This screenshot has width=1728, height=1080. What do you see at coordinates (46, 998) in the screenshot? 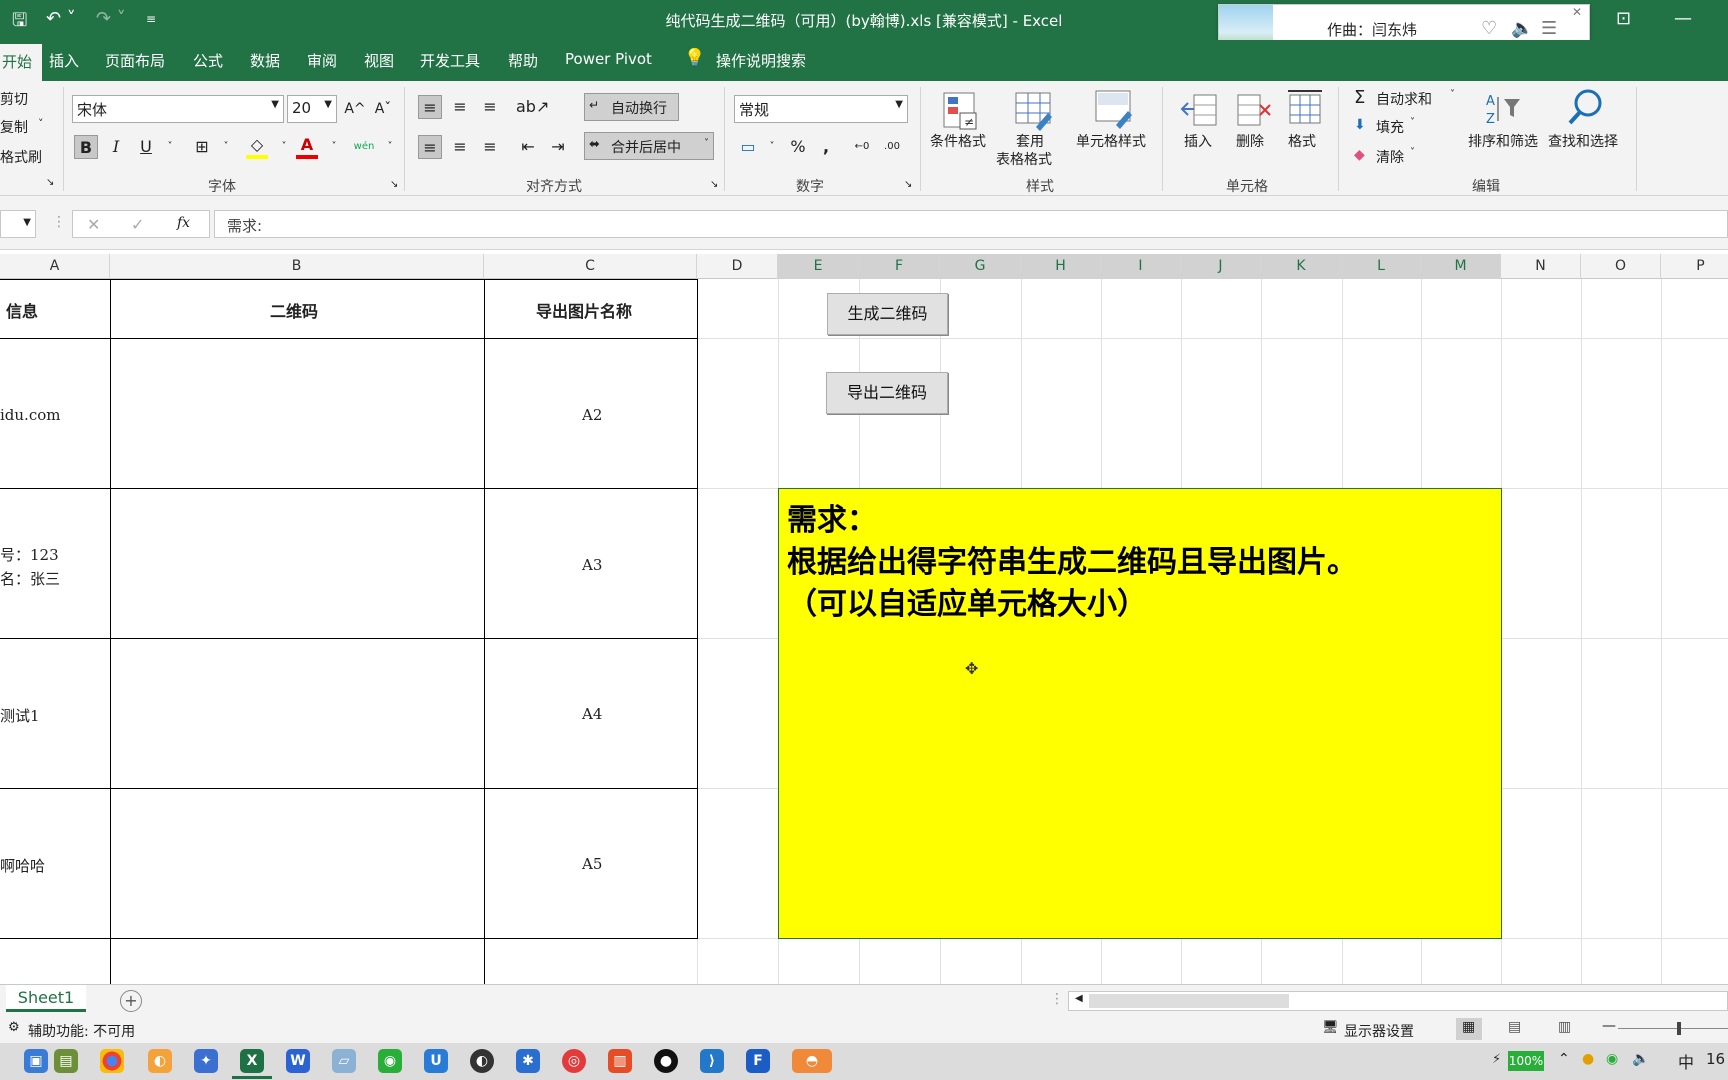
I see `sheet-tab-sheet1: Sheet1` at bounding box center [46, 998].